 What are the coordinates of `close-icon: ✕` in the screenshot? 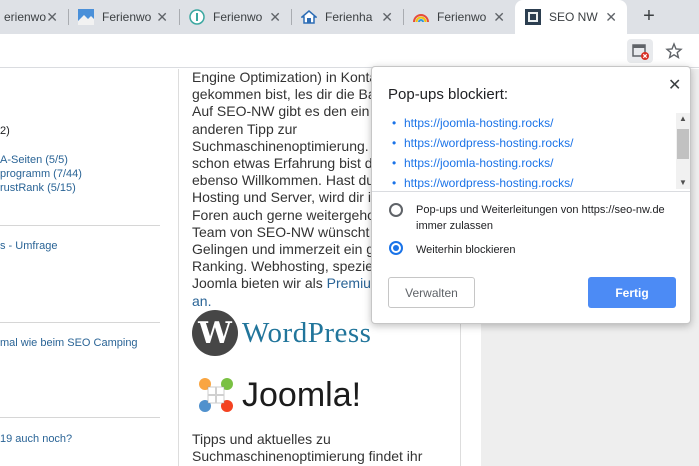 It's located at (674, 85).